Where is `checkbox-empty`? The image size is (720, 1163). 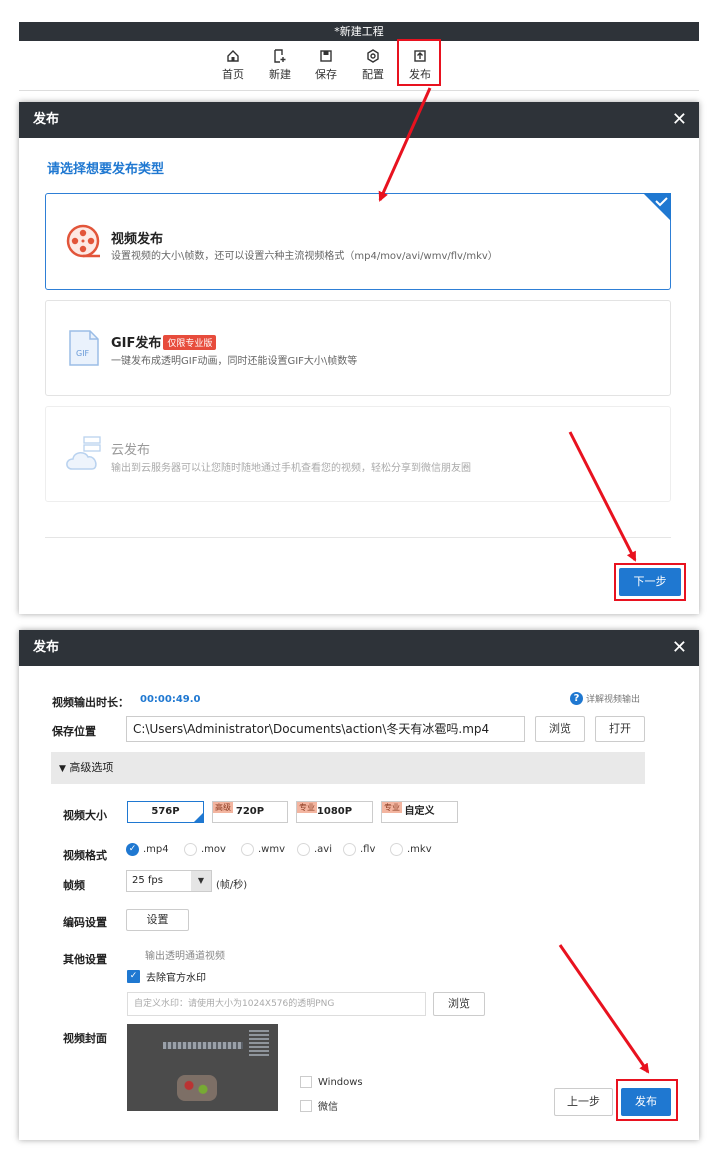 checkbox-empty is located at coordinates (133, 955).